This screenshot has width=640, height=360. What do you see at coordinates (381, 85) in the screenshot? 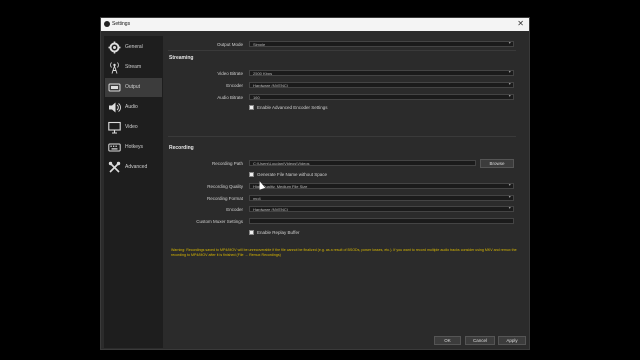
I see `streaming-encoder-select: Hardware (NVENC)` at bounding box center [381, 85].